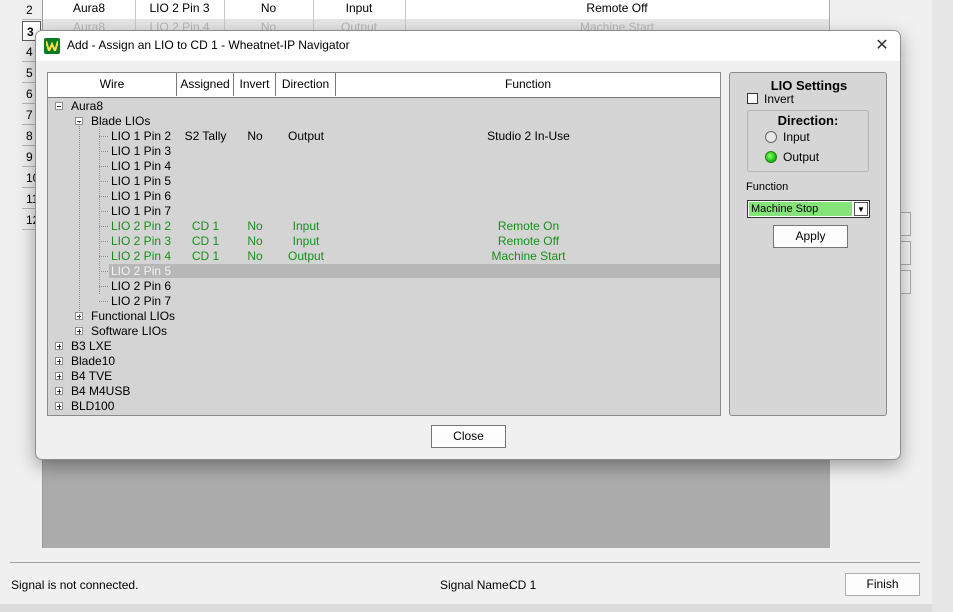  What do you see at coordinates (384, 211) in the screenshot?
I see `tree-row: LIO 1 Pin 7` at bounding box center [384, 211].